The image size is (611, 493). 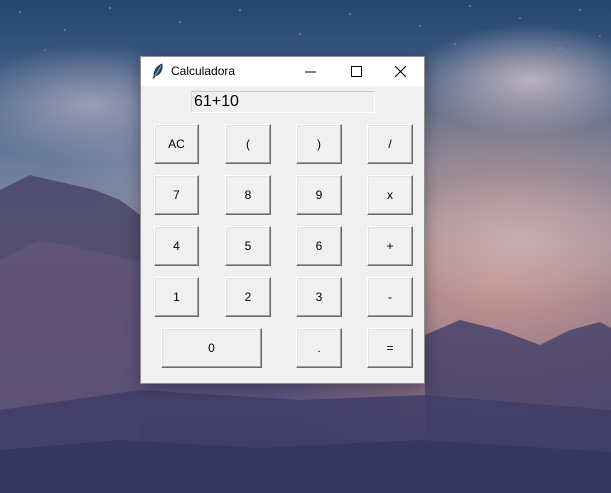 What do you see at coordinates (203, 71) in the screenshot?
I see `window-title: Calculadora` at bounding box center [203, 71].